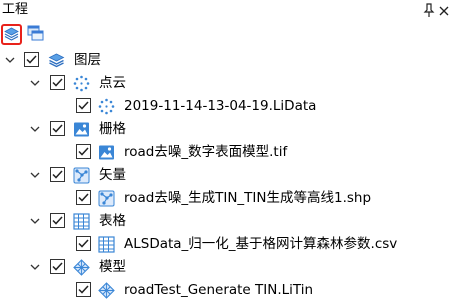 This screenshot has width=450, height=305. Describe the element at coordinates (225, 221) in the screenshot. I see `tree-group-table: 表格` at that location.